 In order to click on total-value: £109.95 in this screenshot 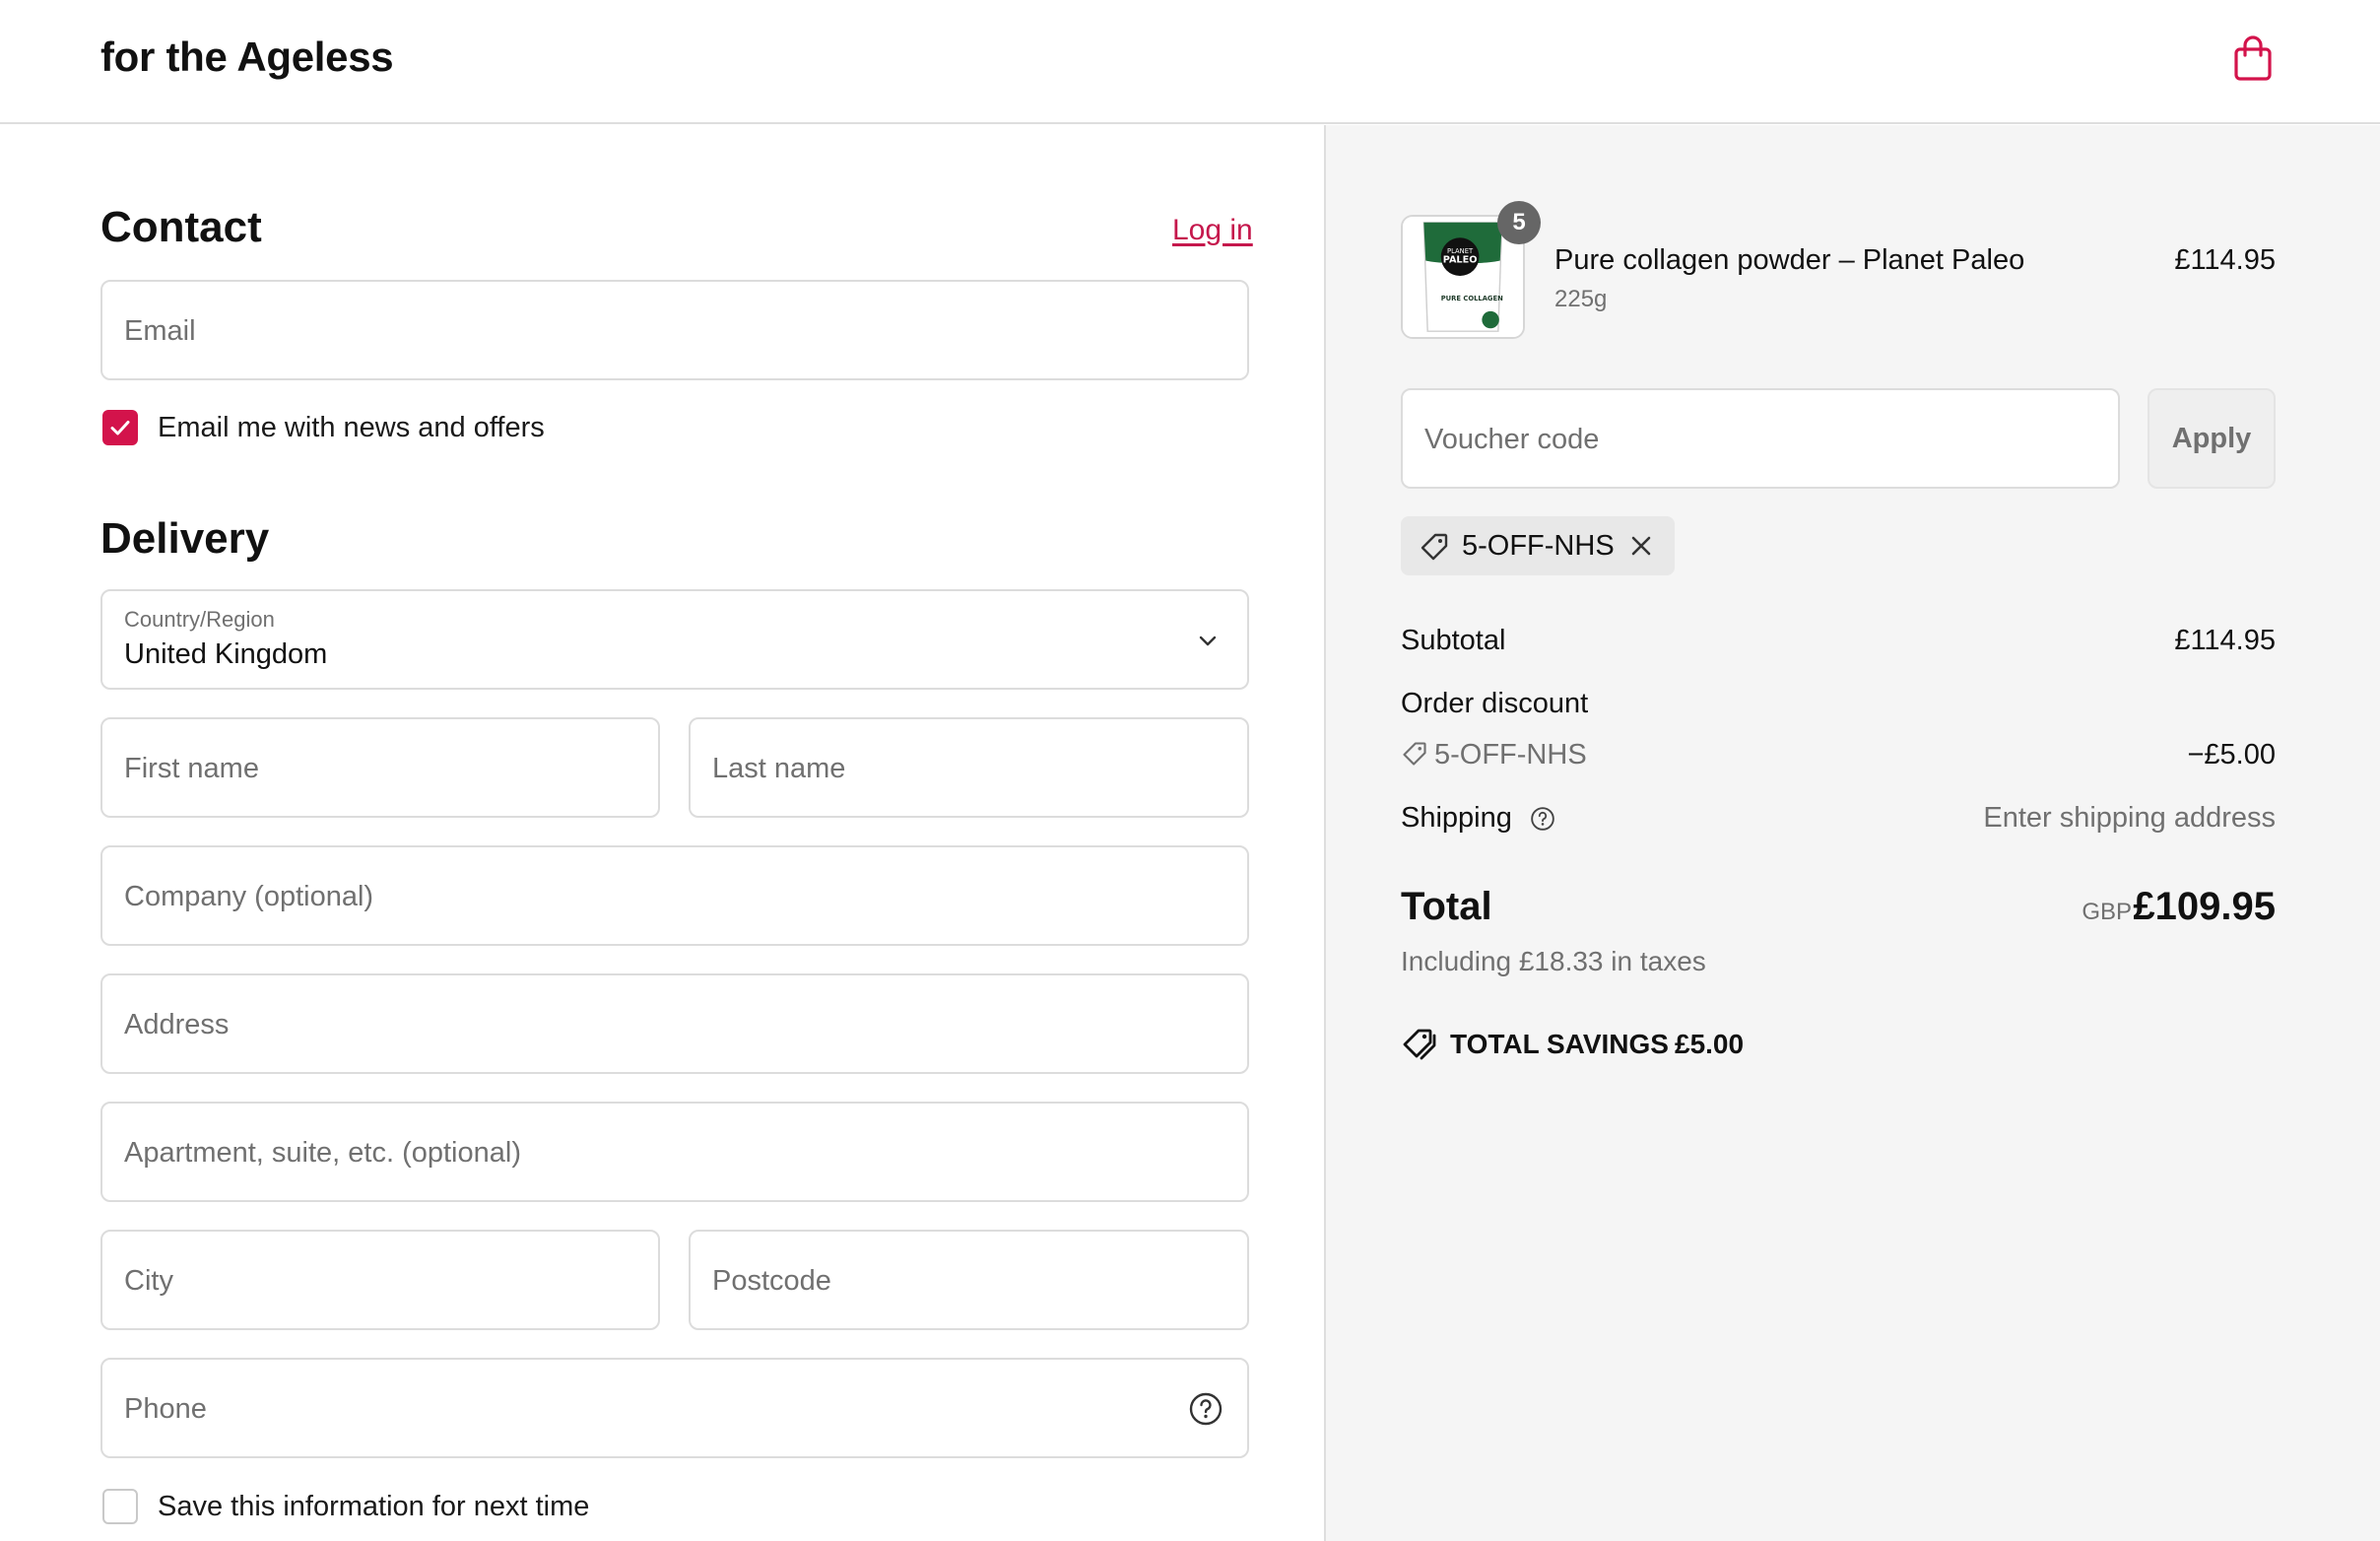, I will do `click(2204, 907)`.